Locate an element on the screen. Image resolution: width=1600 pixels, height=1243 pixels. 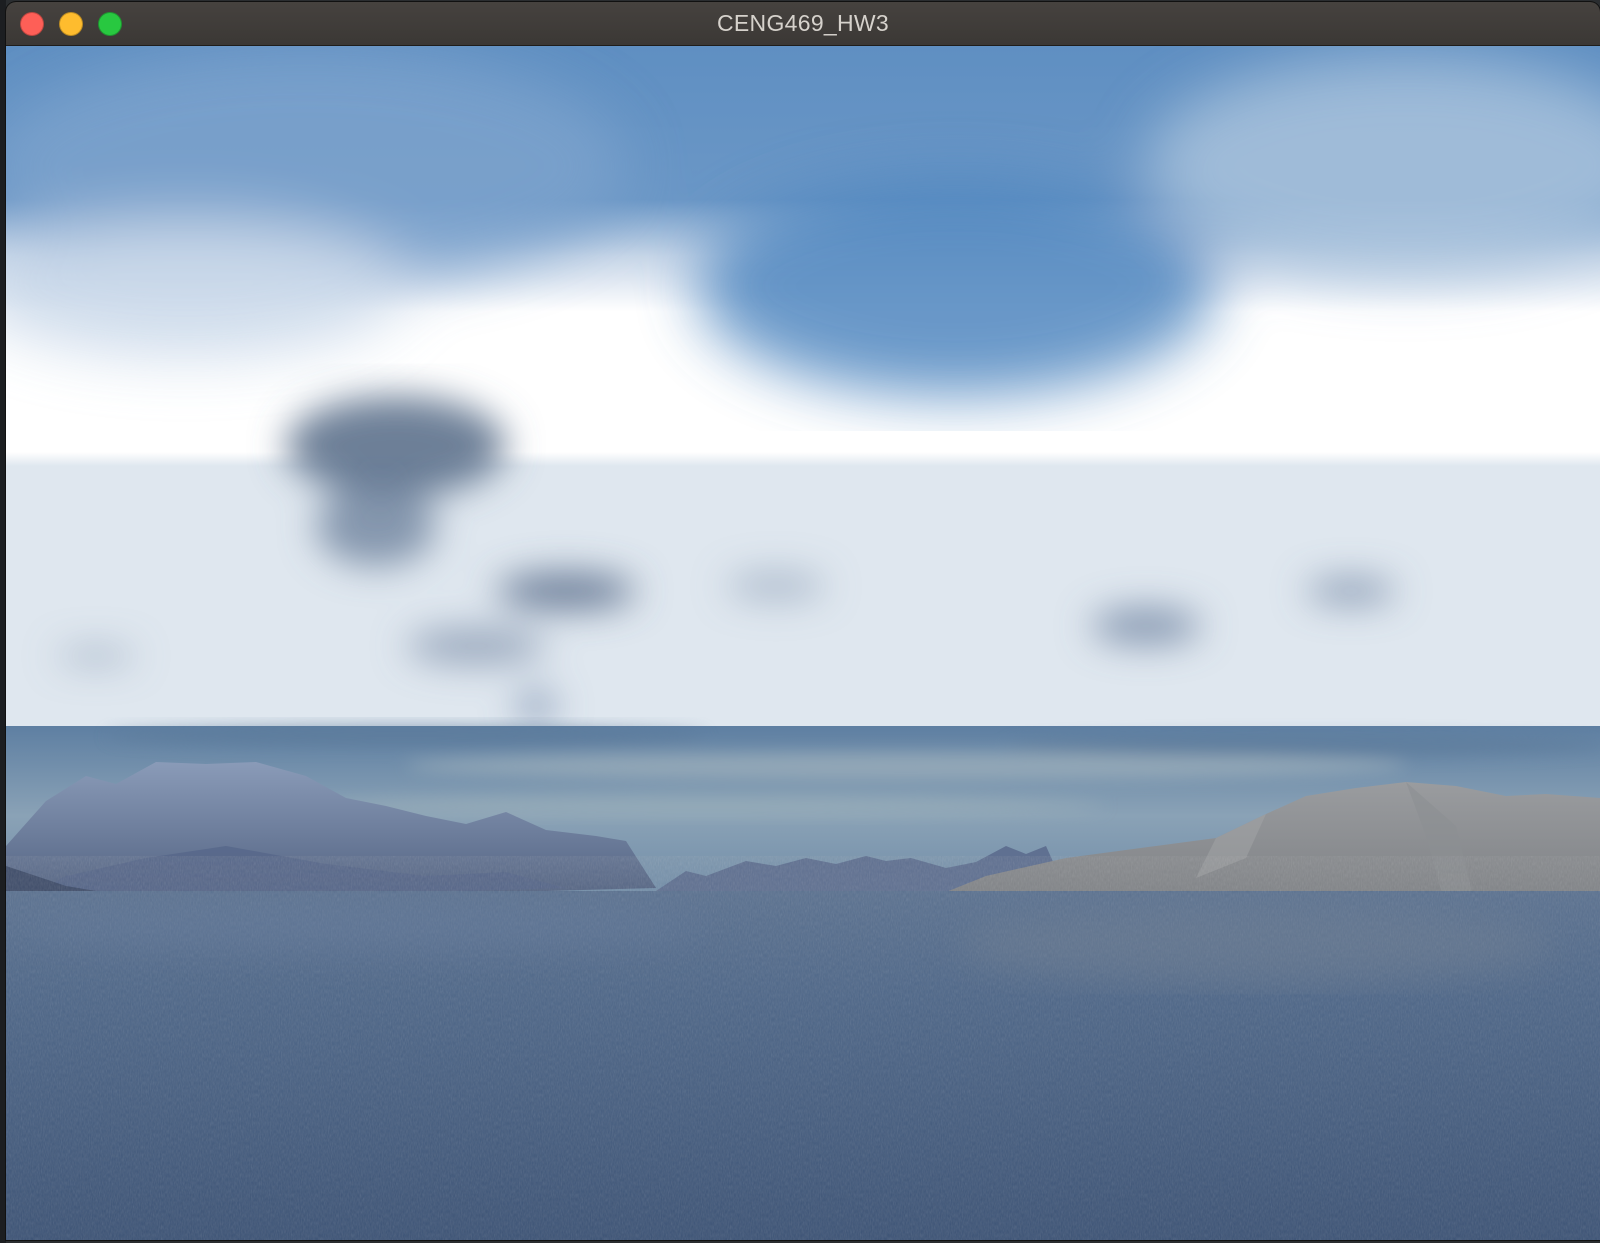
minimize-button-icon is located at coordinates (71, 24).